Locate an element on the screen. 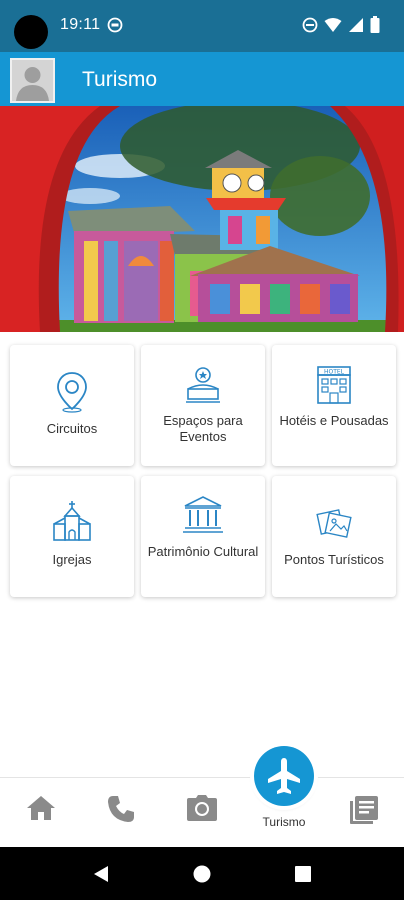 This screenshot has height=900, width=404. category-label: Hotéis e Pousadas is located at coordinates (334, 420).